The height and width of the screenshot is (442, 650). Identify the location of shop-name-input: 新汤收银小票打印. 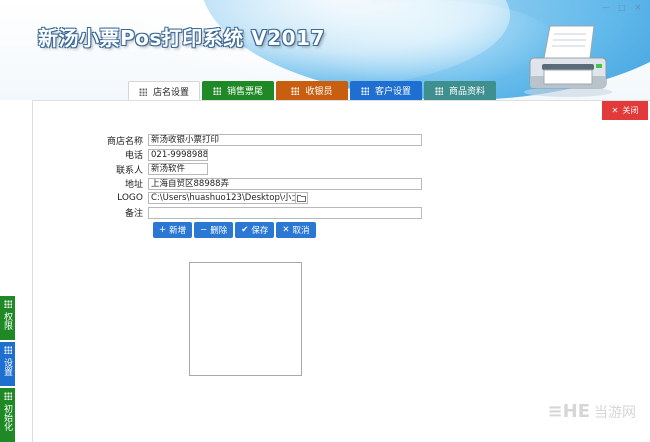
(285, 140).